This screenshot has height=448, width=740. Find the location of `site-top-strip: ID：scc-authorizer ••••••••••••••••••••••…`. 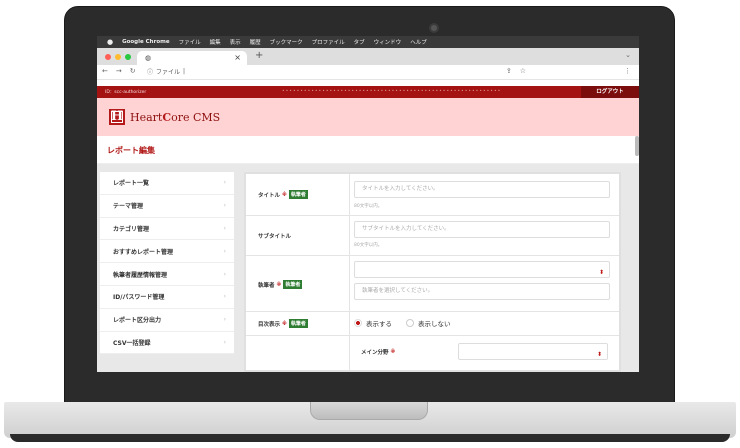

site-top-strip: ID：scc-authorizer ••••••••••••••••••••••… is located at coordinates (368, 92).